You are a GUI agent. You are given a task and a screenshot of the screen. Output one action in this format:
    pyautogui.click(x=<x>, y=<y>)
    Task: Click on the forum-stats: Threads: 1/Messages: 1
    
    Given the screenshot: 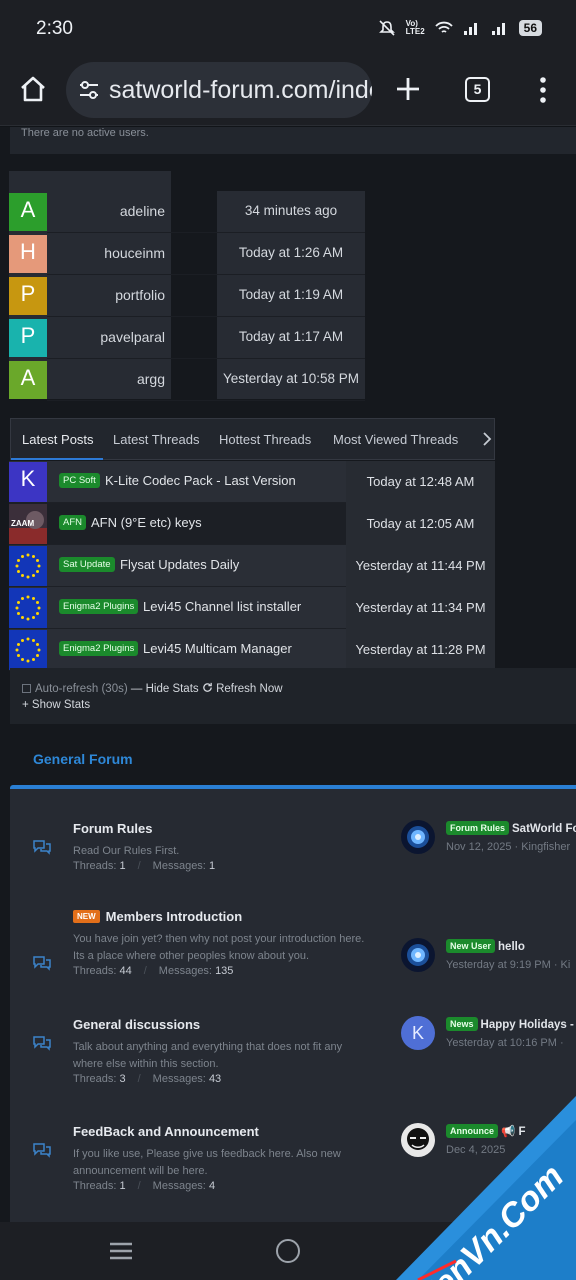 What is the action you would take?
    pyautogui.click(x=144, y=866)
    